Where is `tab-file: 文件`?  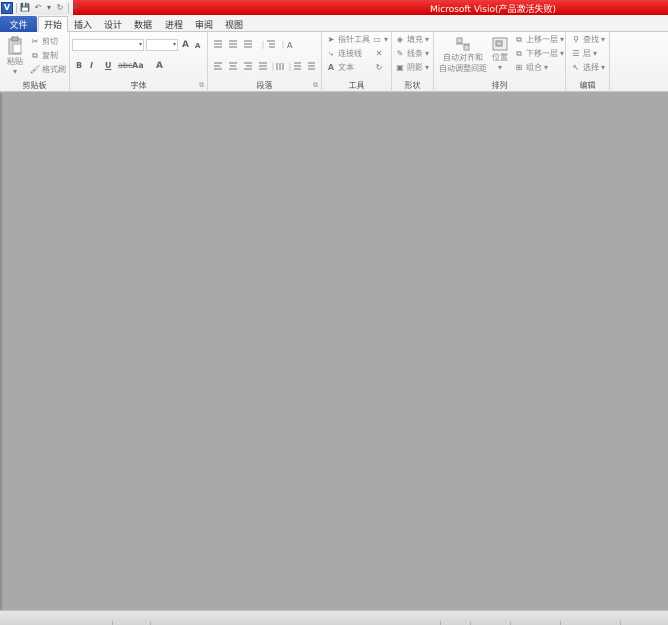 tab-file: 文件 is located at coordinates (18, 24).